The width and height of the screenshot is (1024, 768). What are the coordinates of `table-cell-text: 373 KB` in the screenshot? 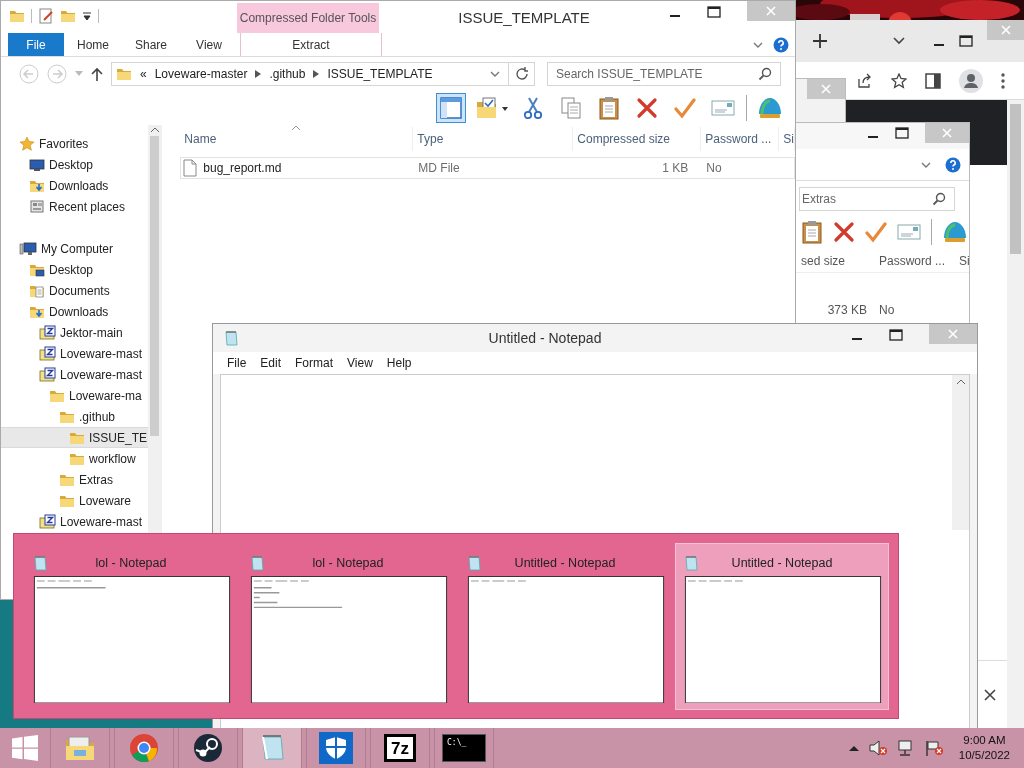 It's located at (846, 310).